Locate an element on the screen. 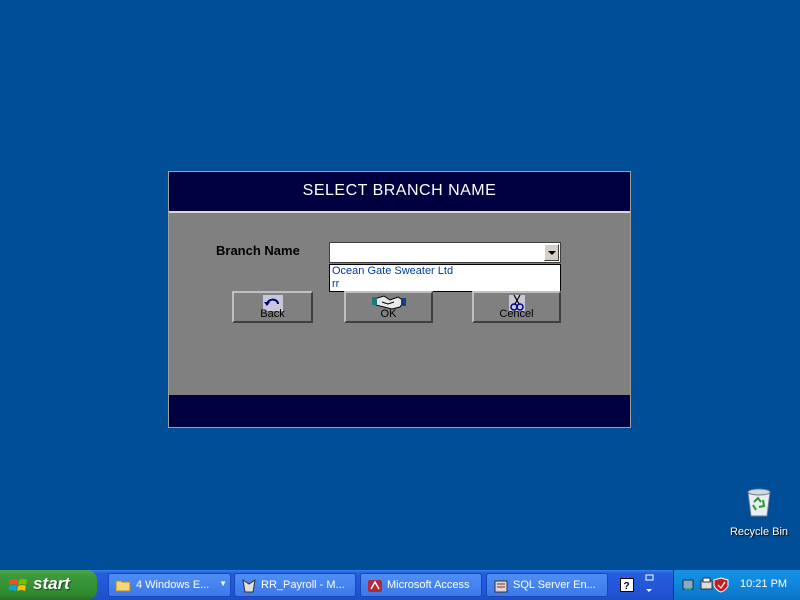 The width and height of the screenshot is (800, 600). branch-name-label: Branch Name is located at coordinates (258, 250).